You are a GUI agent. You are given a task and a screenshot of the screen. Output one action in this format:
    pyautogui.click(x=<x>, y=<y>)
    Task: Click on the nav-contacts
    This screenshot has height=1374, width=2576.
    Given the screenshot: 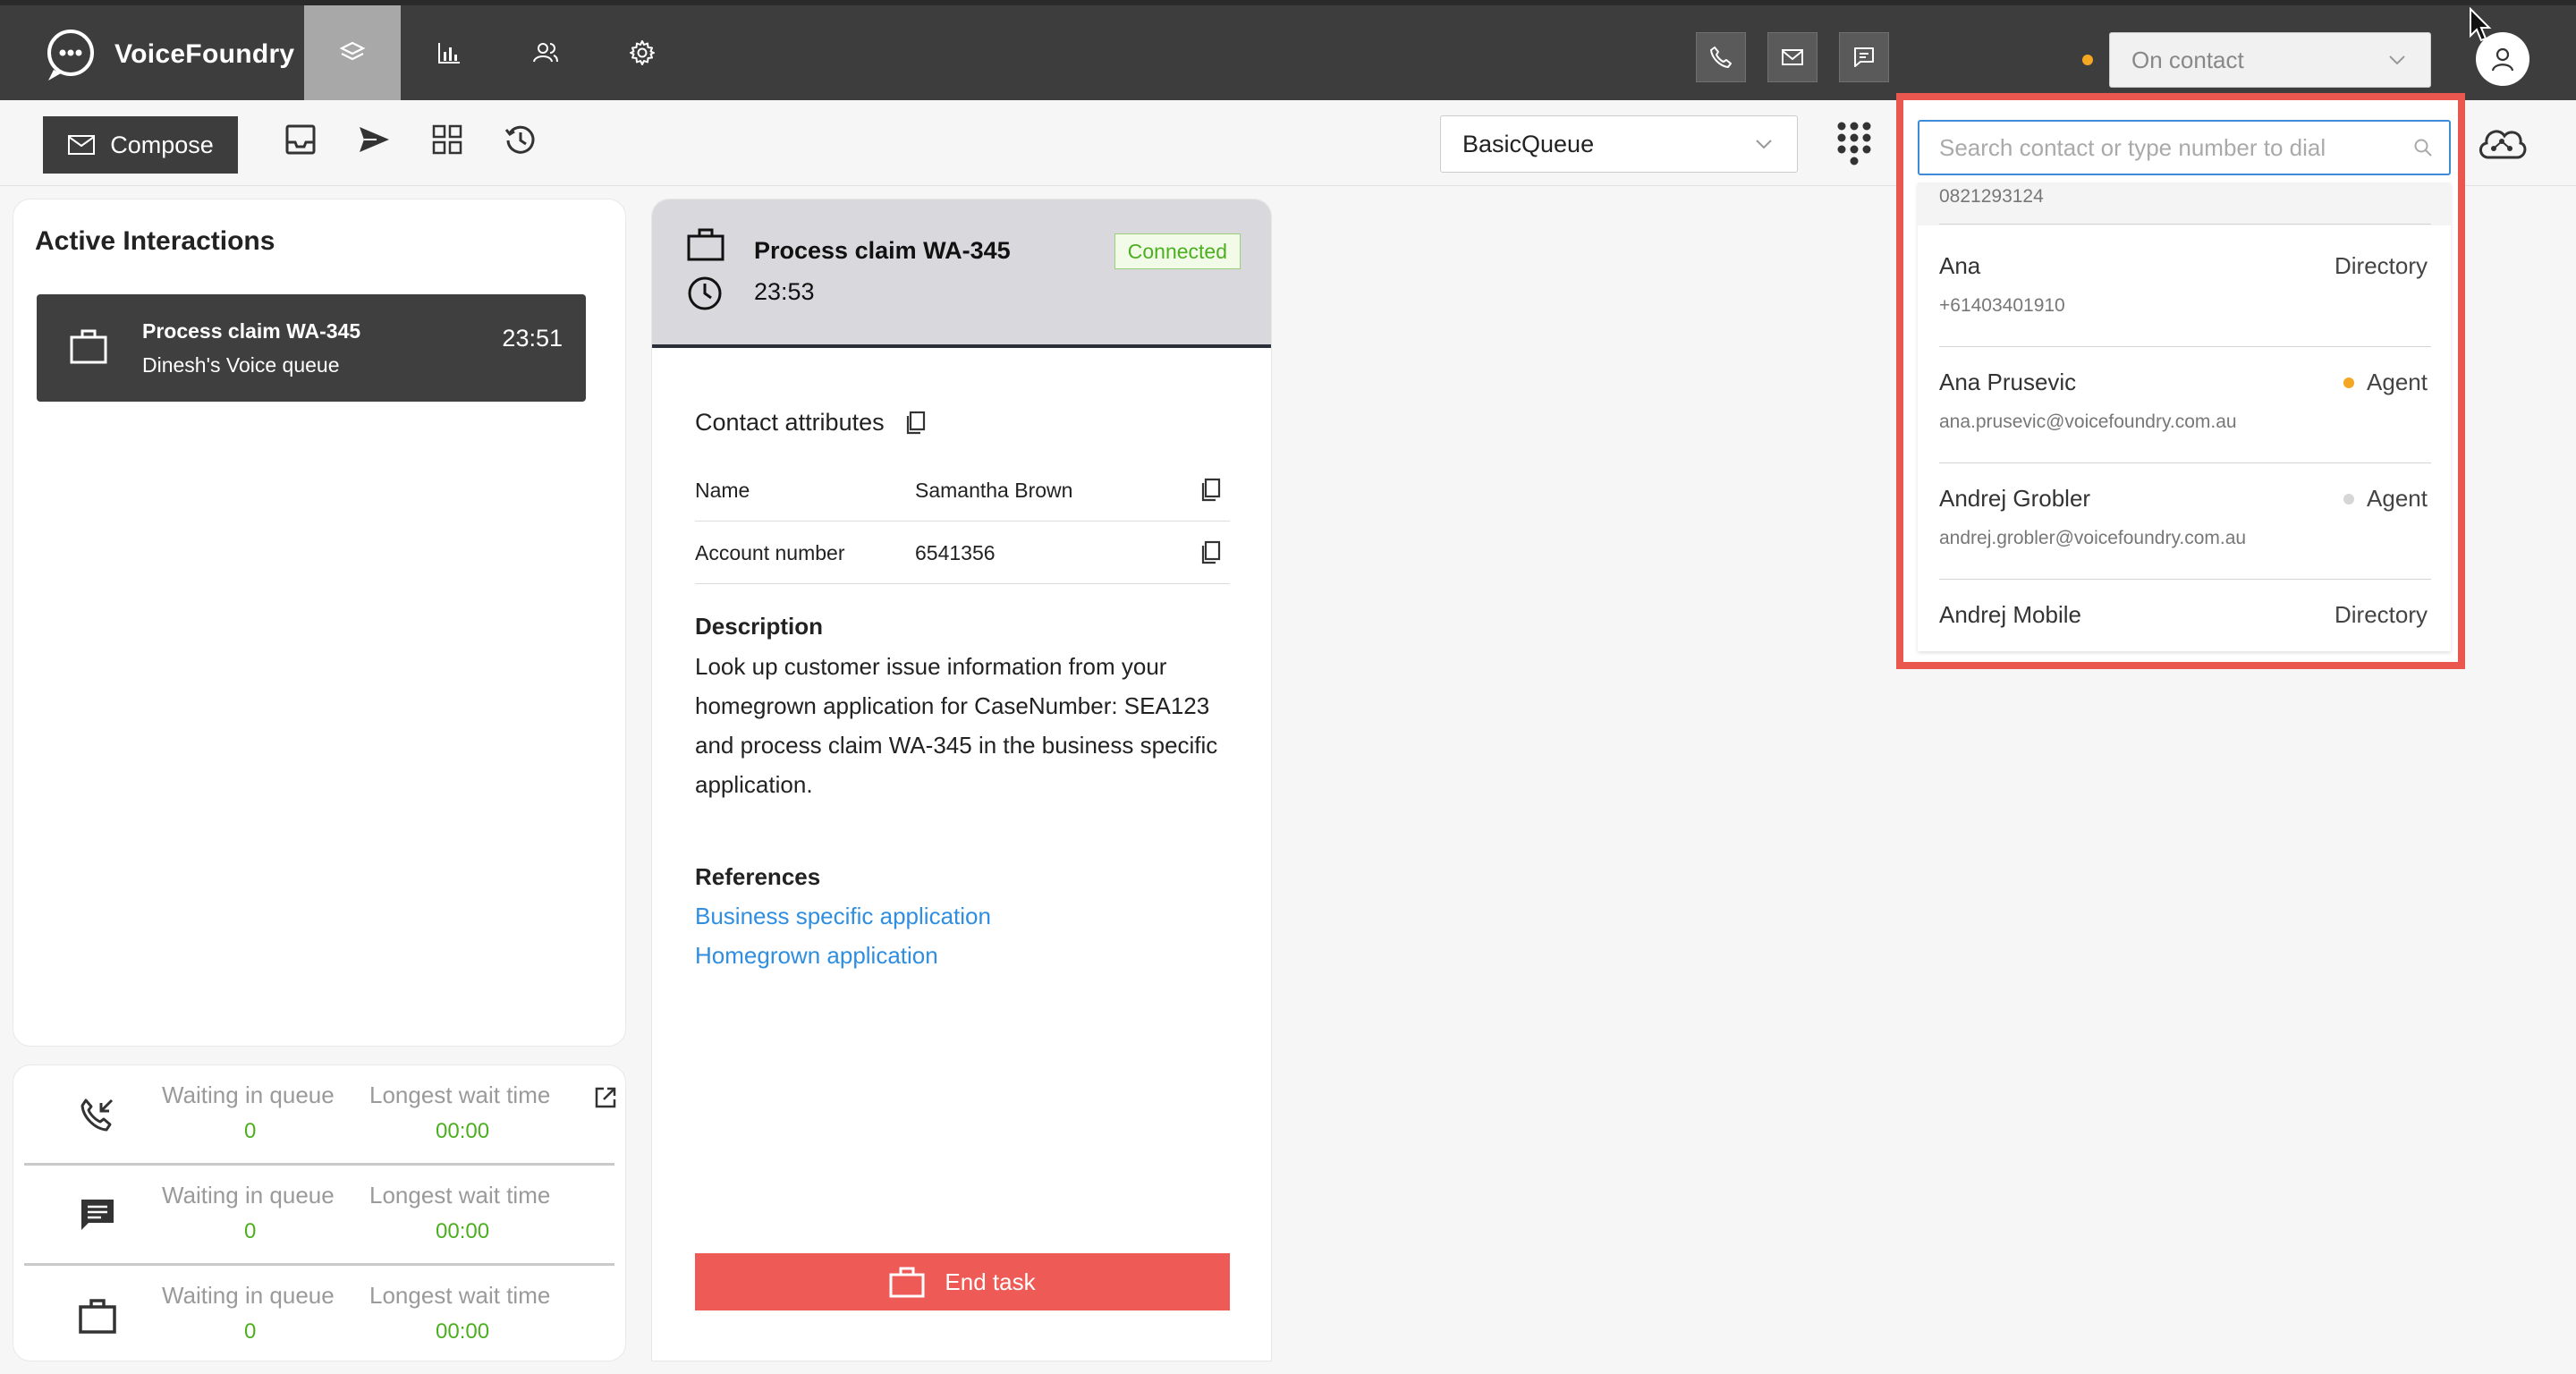 What is the action you would take?
    pyautogui.click(x=545, y=52)
    